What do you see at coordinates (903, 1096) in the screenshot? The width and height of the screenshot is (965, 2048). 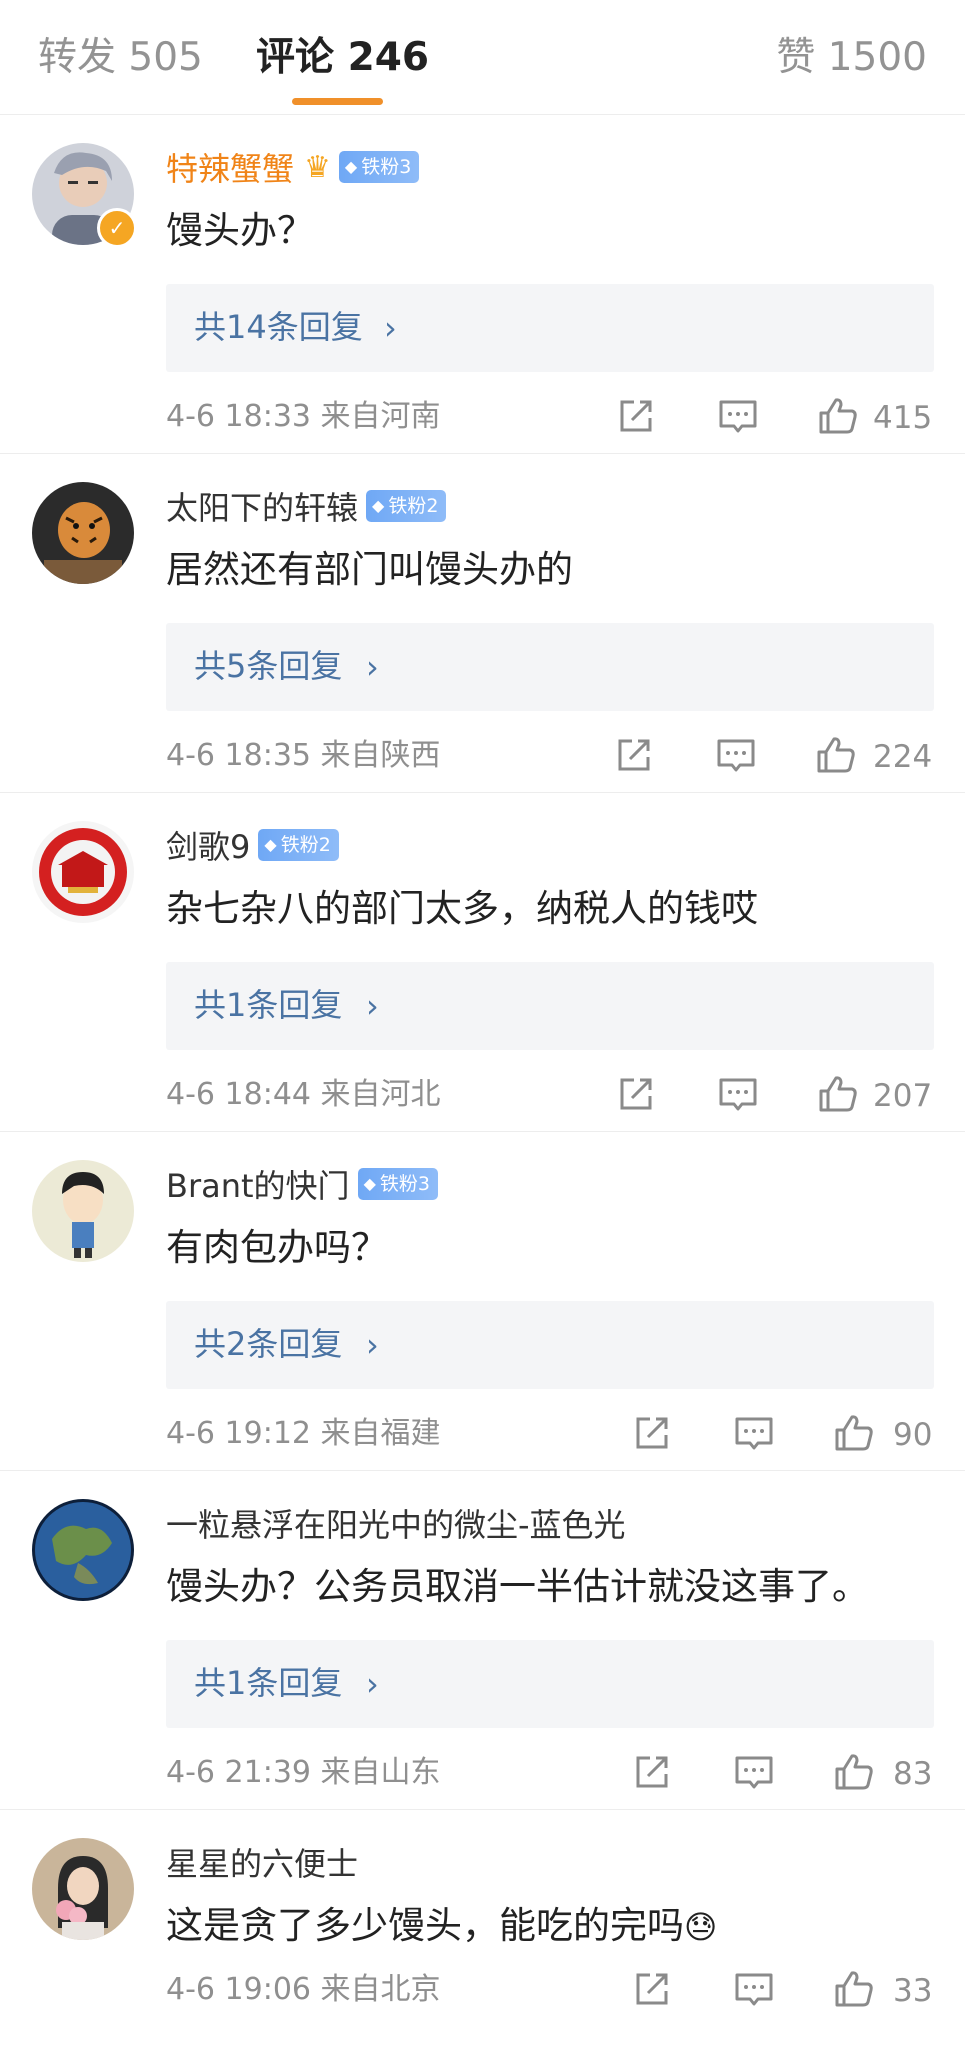 I see `like-count: 207` at bounding box center [903, 1096].